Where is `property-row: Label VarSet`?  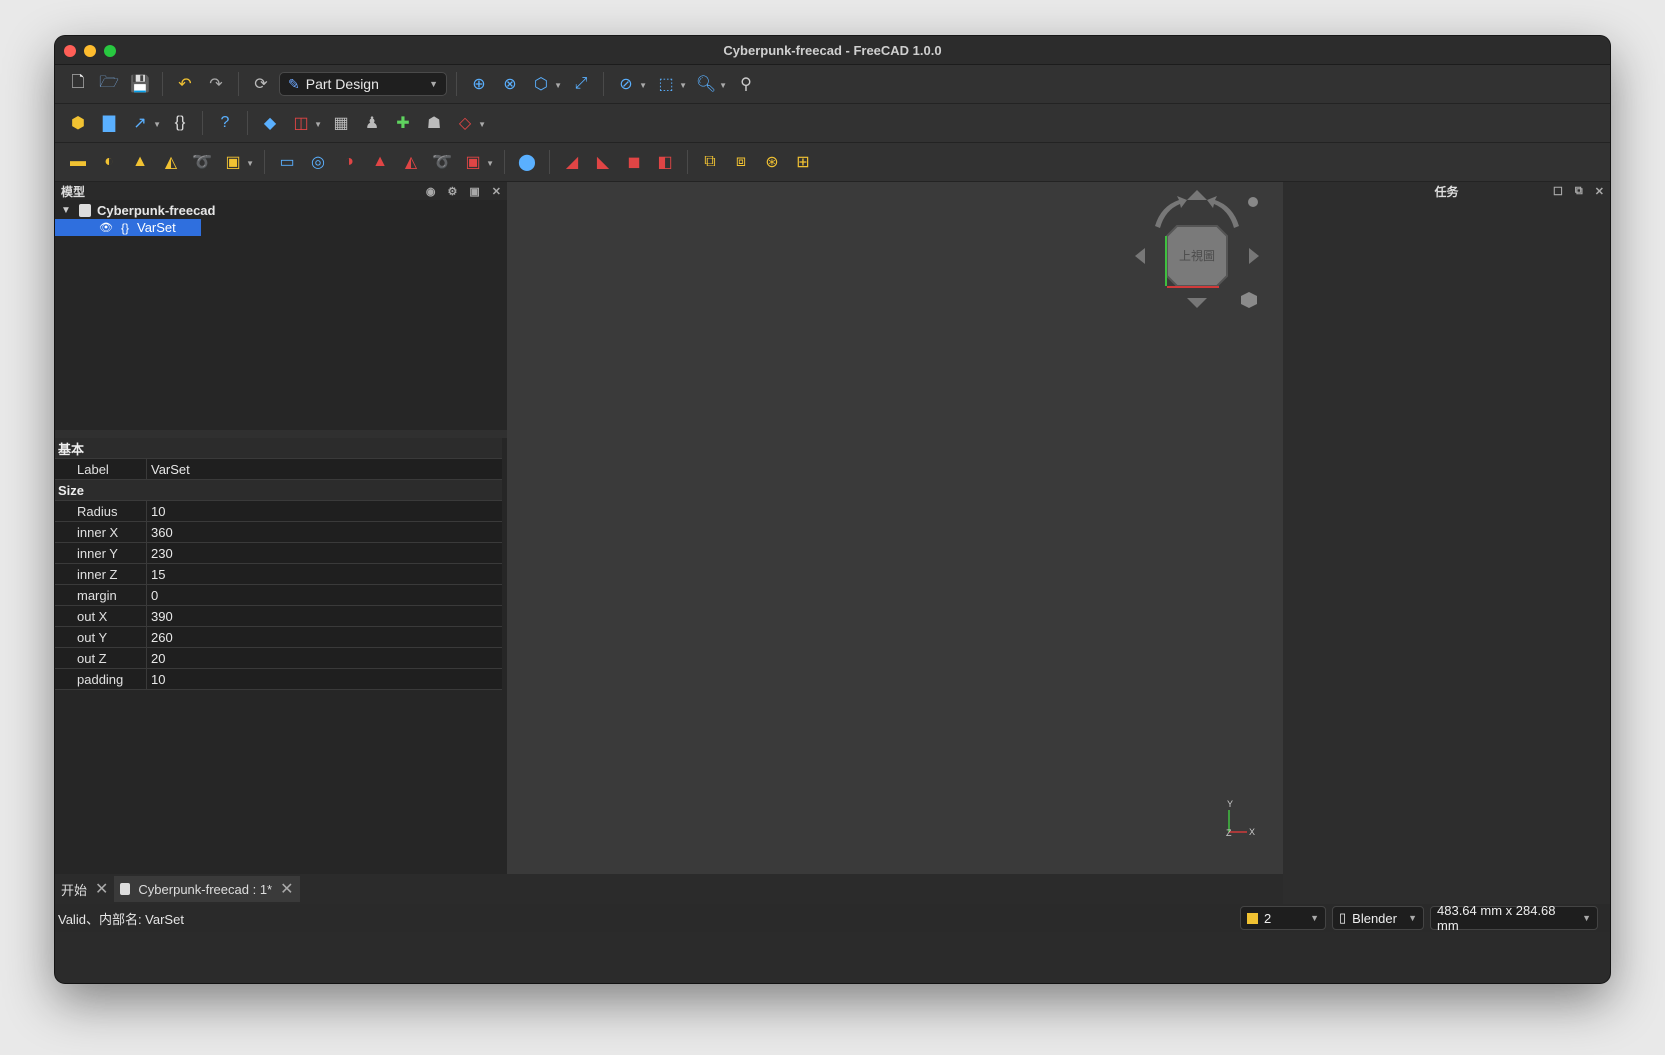
property-row: Label VarSet is located at coordinates (278, 469).